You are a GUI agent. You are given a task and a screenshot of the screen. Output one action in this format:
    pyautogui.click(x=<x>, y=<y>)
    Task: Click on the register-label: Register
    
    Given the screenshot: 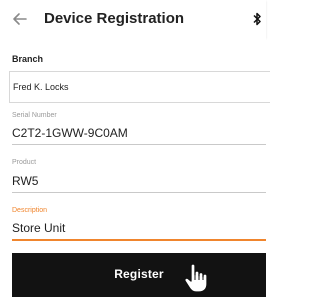 What is the action you would take?
    pyautogui.click(x=139, y=274)
    